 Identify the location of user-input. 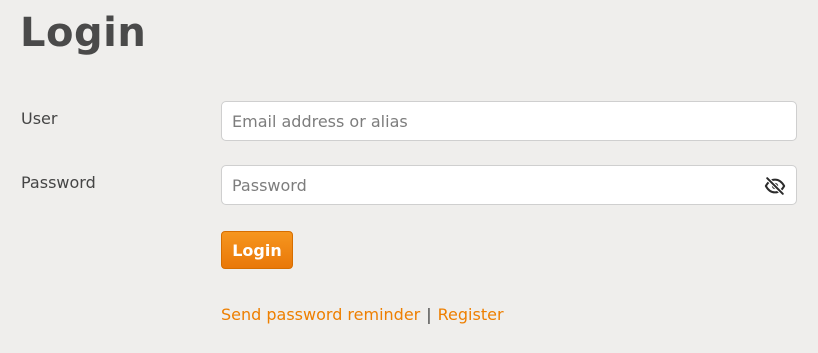
(509, 121).